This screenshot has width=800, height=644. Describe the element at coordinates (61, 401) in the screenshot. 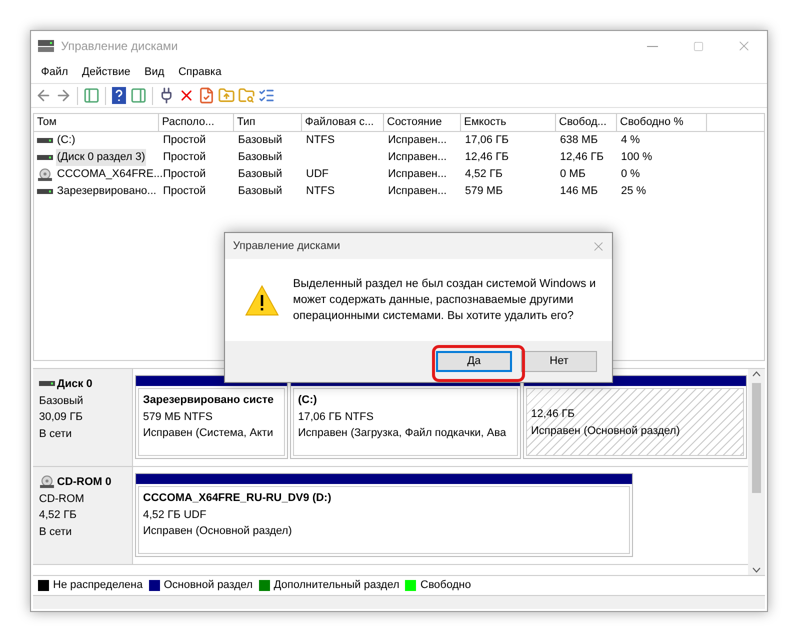

I see `disk-type: Базовый` at that location.